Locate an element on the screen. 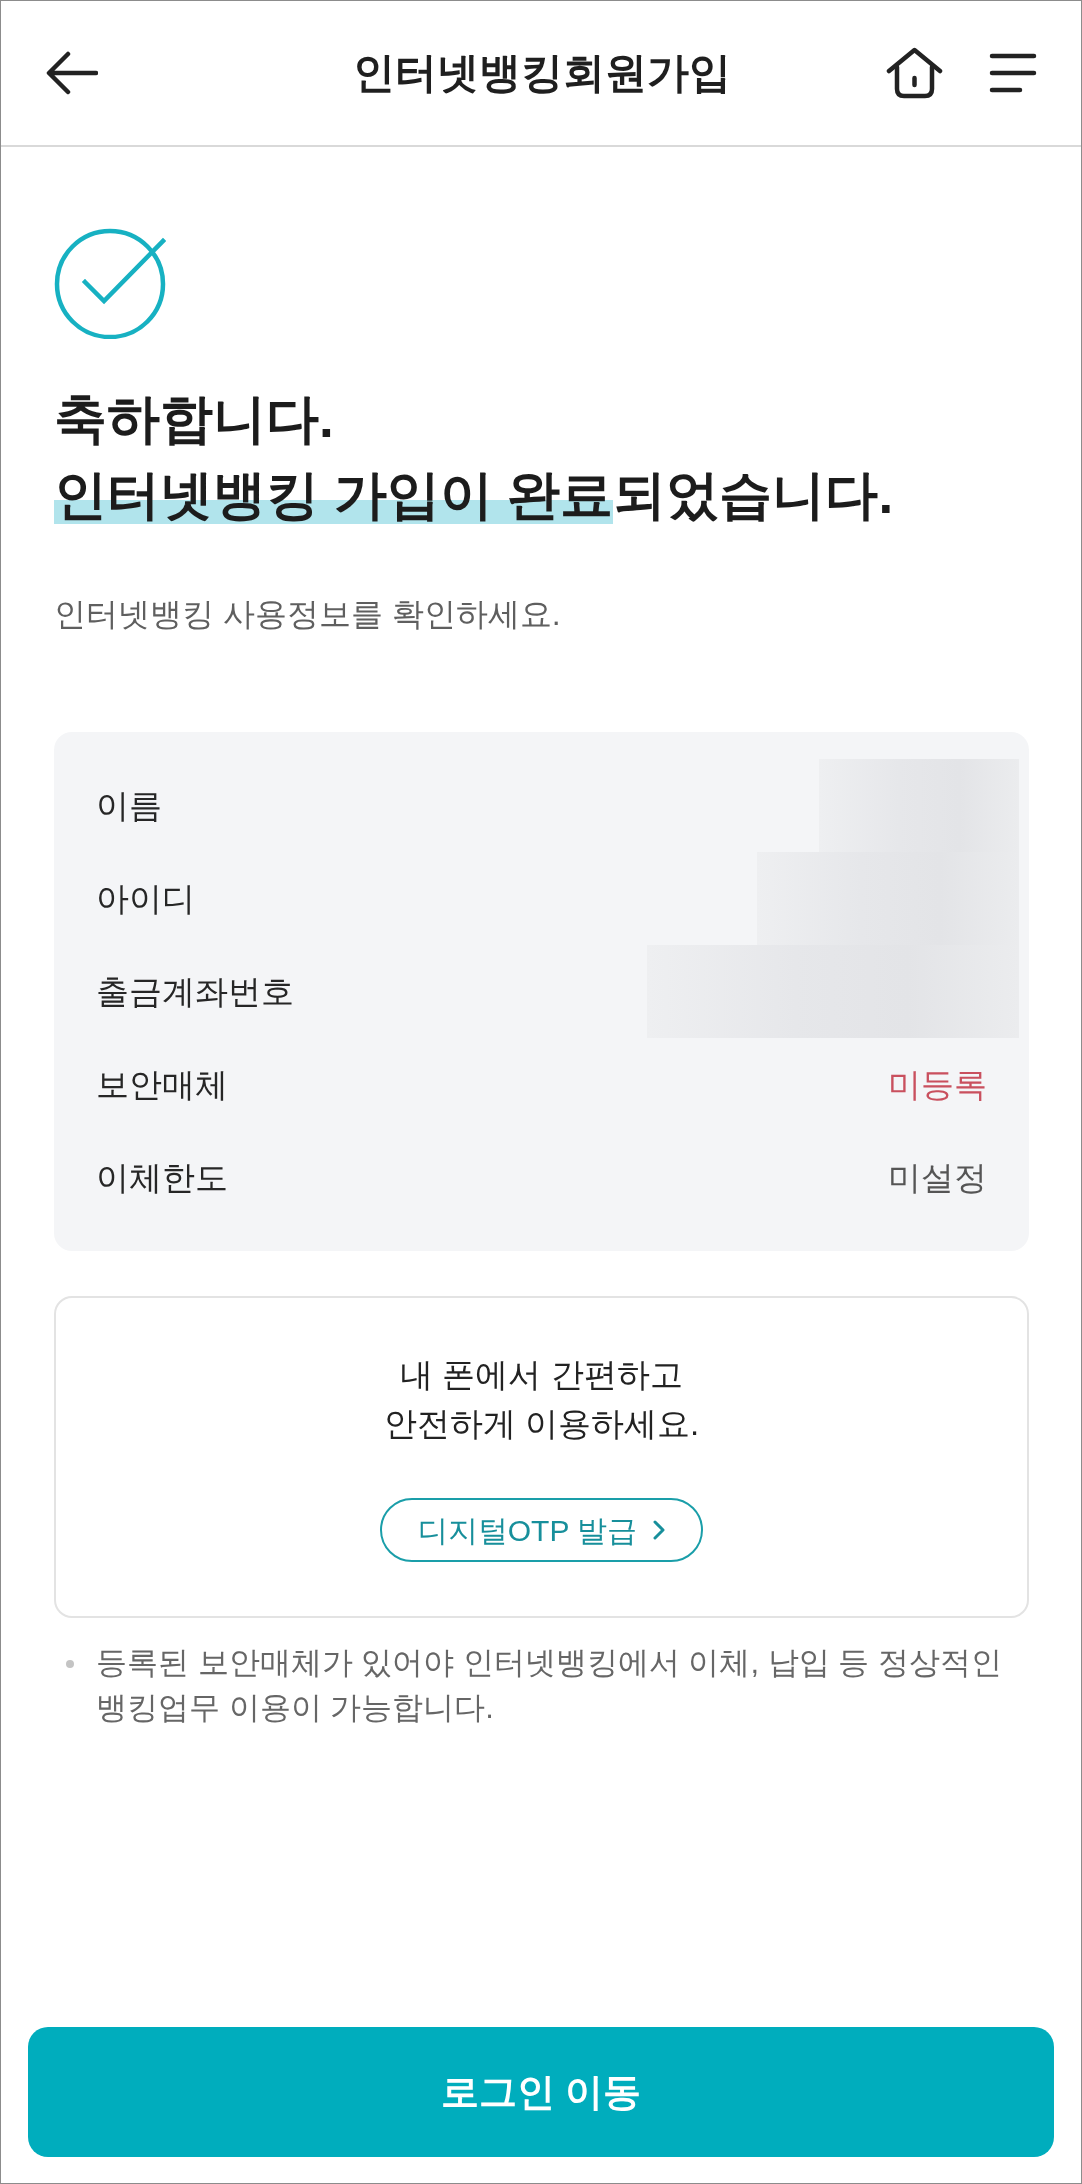 This screenshot has height=2184, width=1082. back-button is located at coordinates (72, 73).